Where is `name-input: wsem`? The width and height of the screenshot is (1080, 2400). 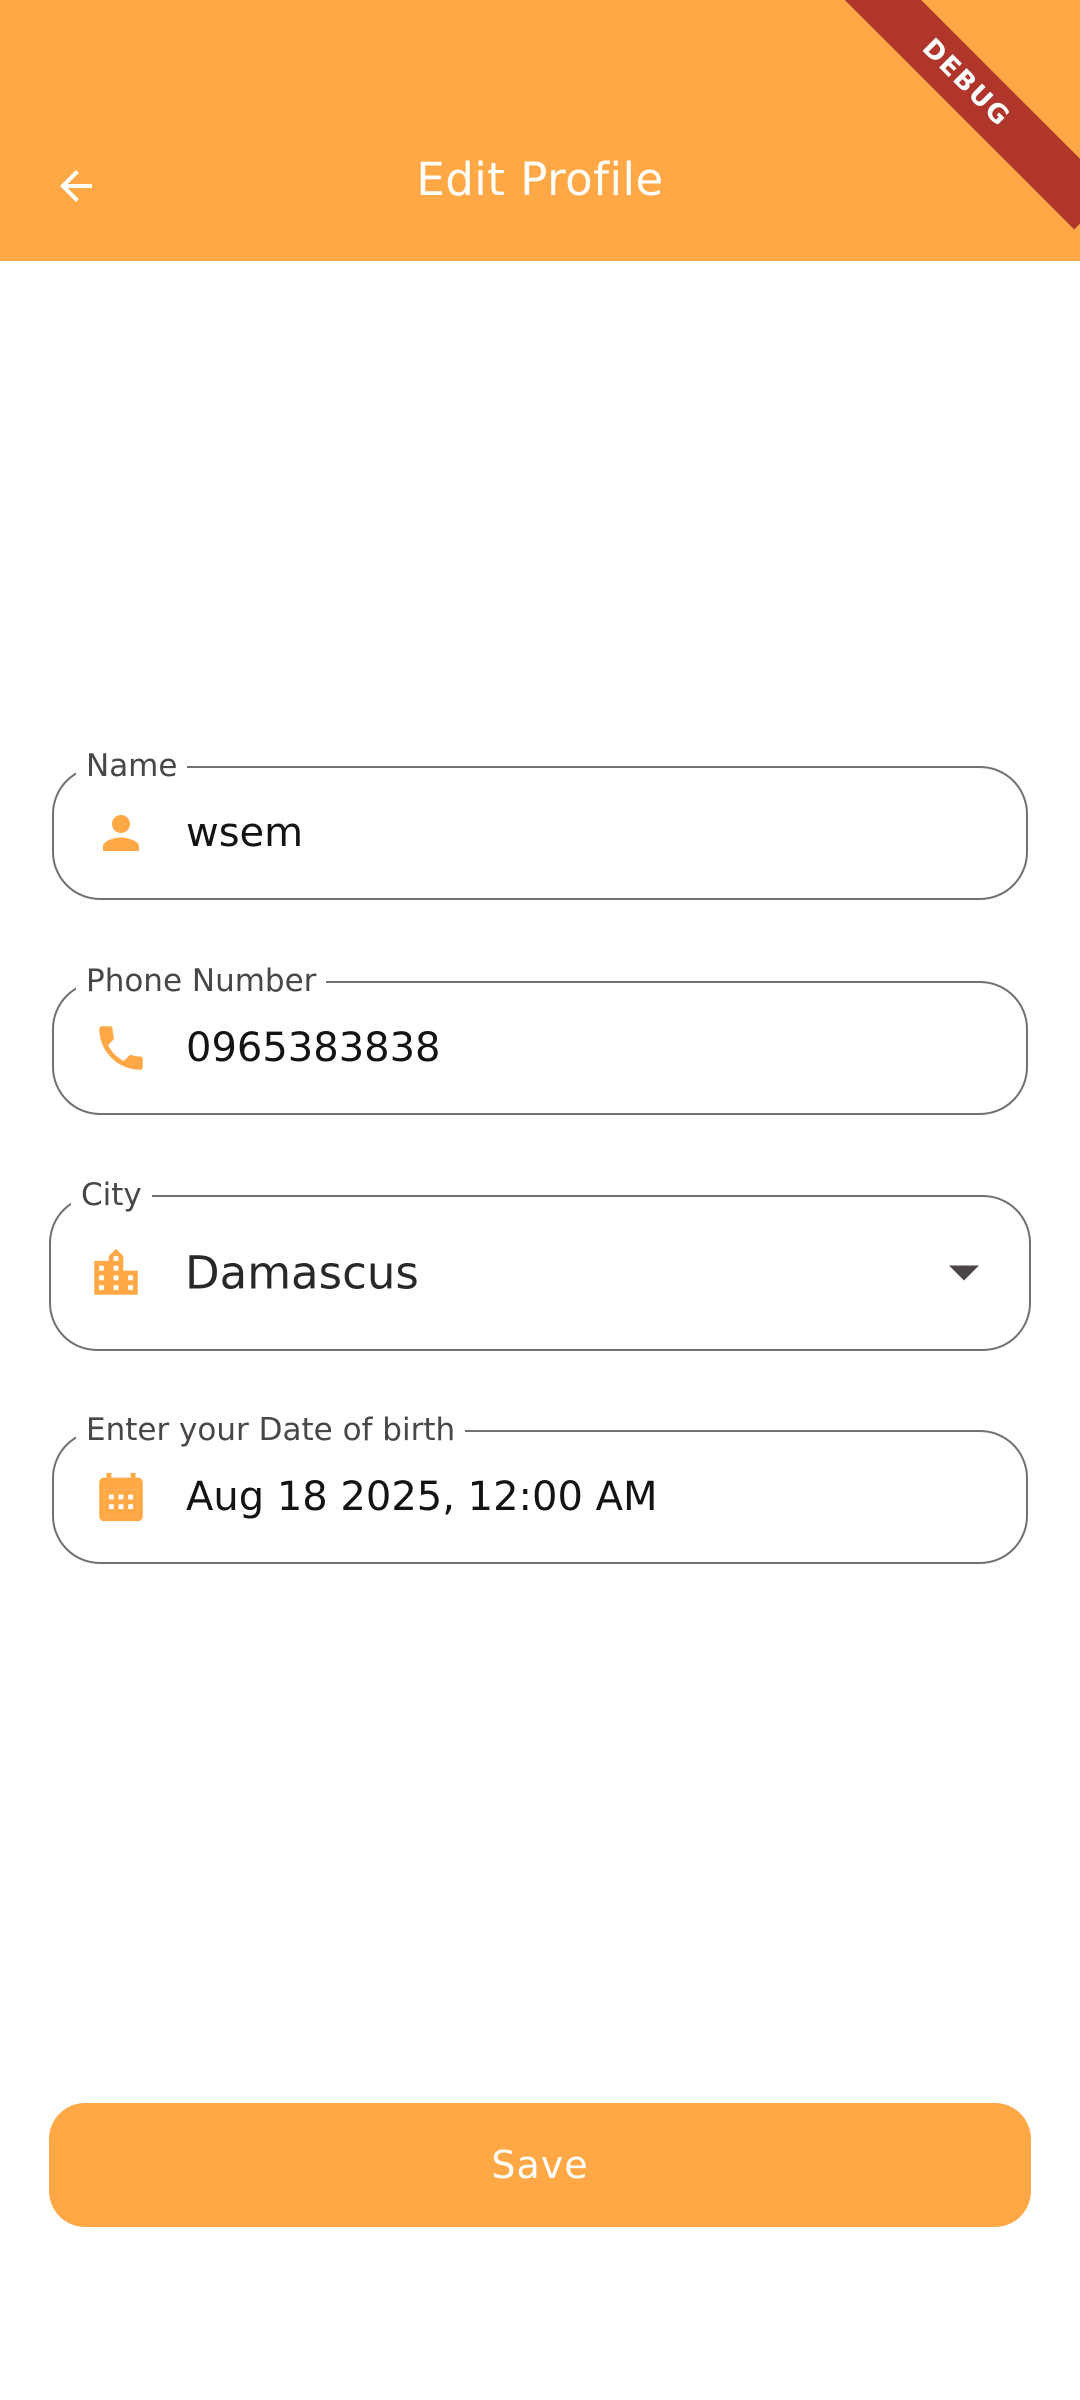
name-input: wsem is located at coordinates (244, 833).